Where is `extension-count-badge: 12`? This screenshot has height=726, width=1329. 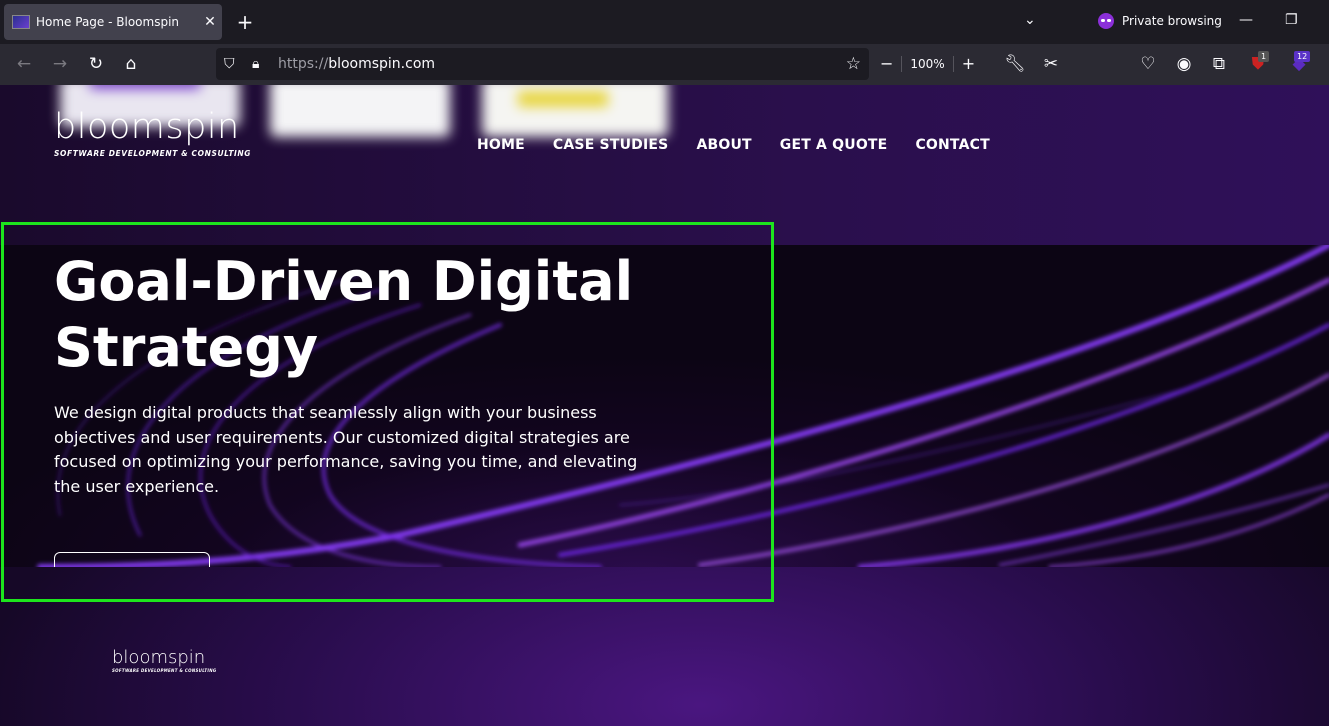 extension-count-badge: 12 is located at coordinates (1302, 56).